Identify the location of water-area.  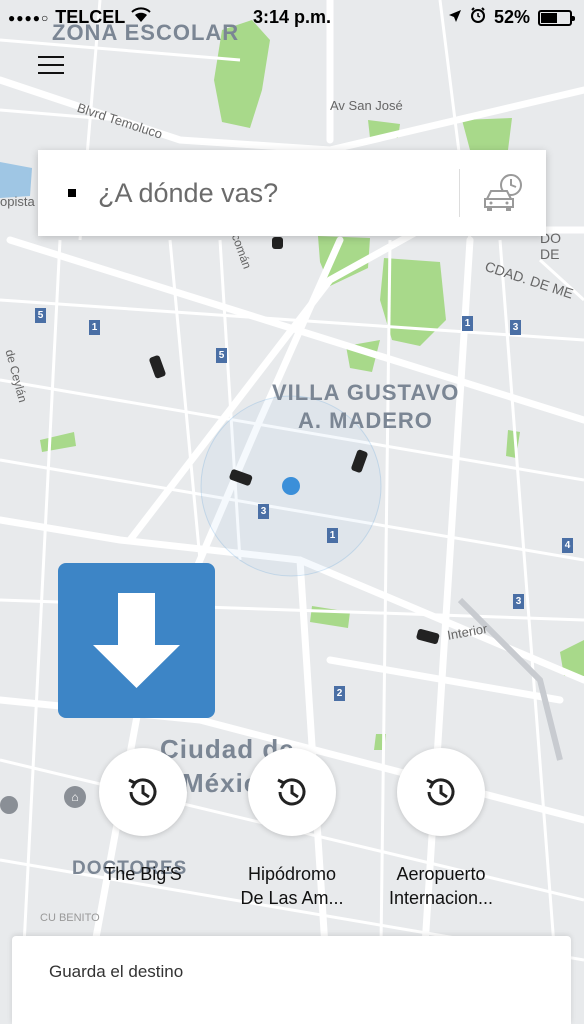
(16, 180).